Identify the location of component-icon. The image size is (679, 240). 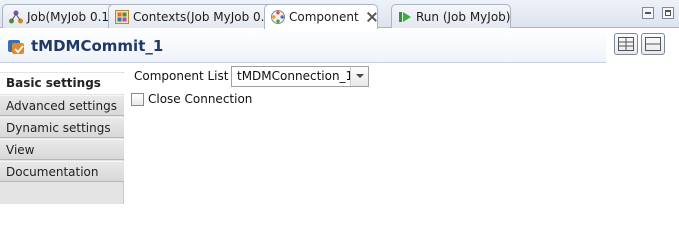
(278, 17).